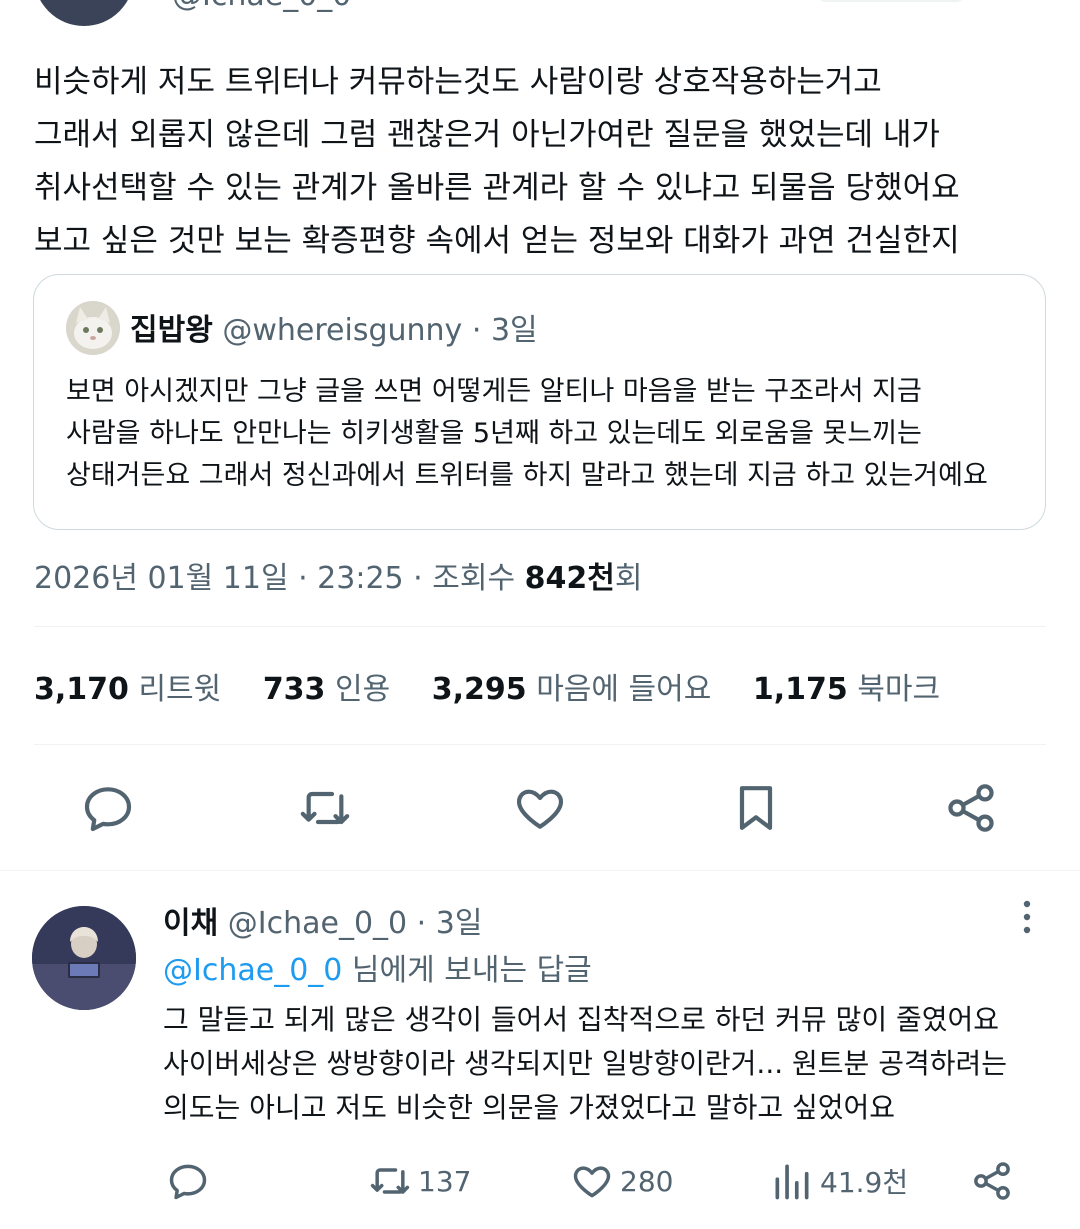  Describe the element at coordinates (792, 1182) in the screenshot. I see `analytics-icon` at that location.